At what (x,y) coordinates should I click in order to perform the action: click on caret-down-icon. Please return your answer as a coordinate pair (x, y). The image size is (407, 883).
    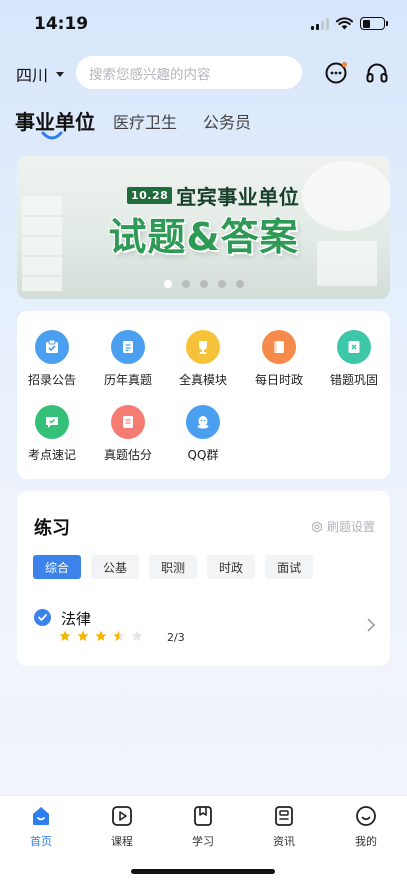
    Looking at the image, I should click on (60, 74).